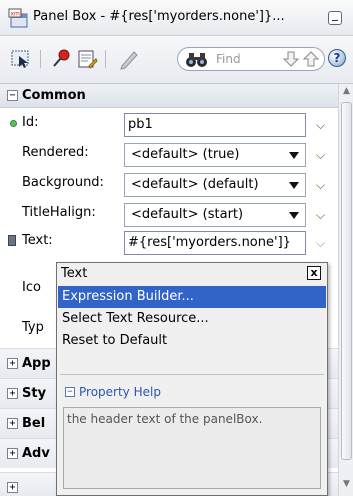 The image size is (353, 496). I want to click on rendered-select: <default> (true), so click(215, 155).